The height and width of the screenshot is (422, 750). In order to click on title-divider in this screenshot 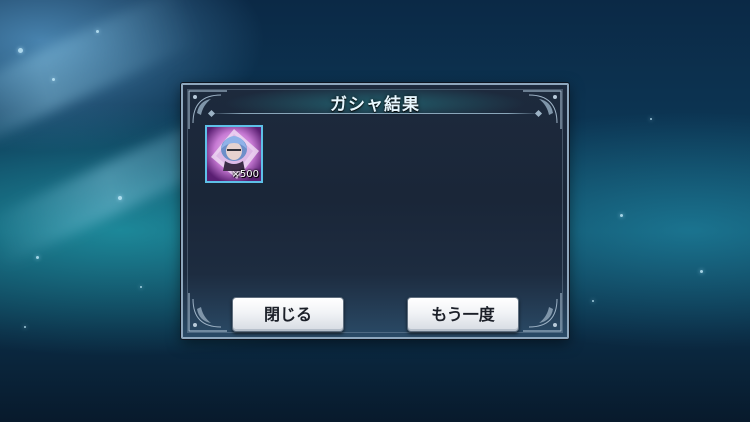, I will do `click(375, 113)`.